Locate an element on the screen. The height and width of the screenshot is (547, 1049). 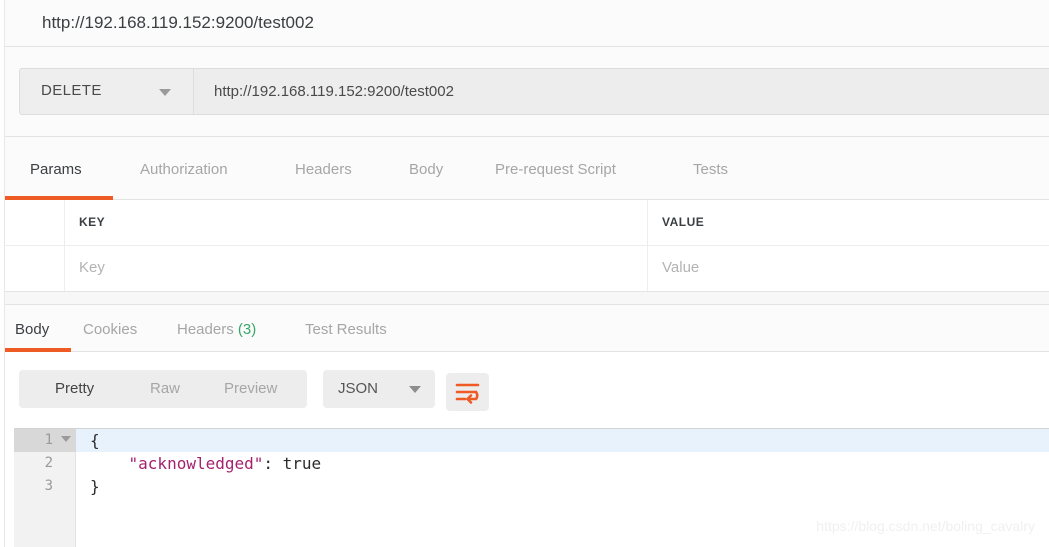
json-colon: : is located at coordinates (273, 463).